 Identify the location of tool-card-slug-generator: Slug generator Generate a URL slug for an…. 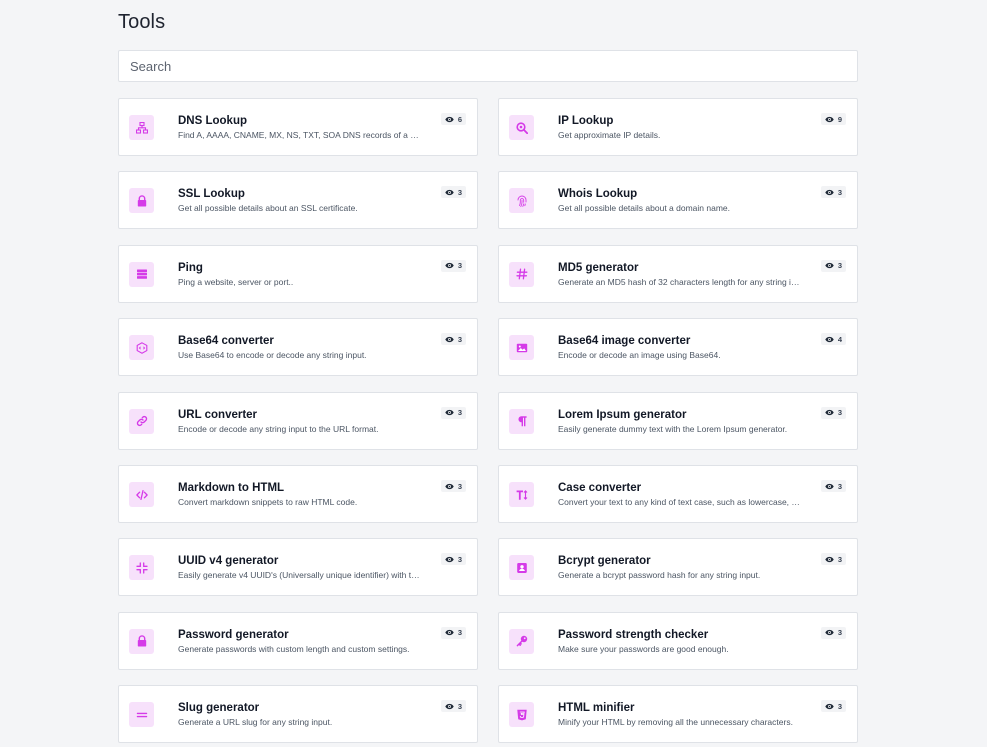
(298, 714).